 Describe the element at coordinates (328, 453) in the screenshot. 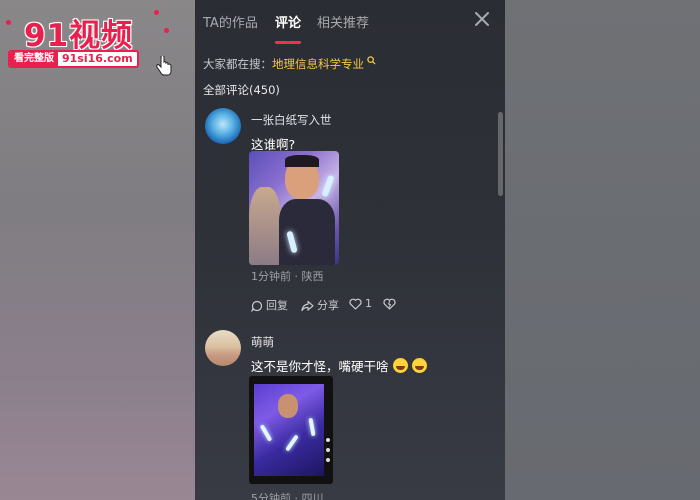

I see `video-side-icons` at that location.